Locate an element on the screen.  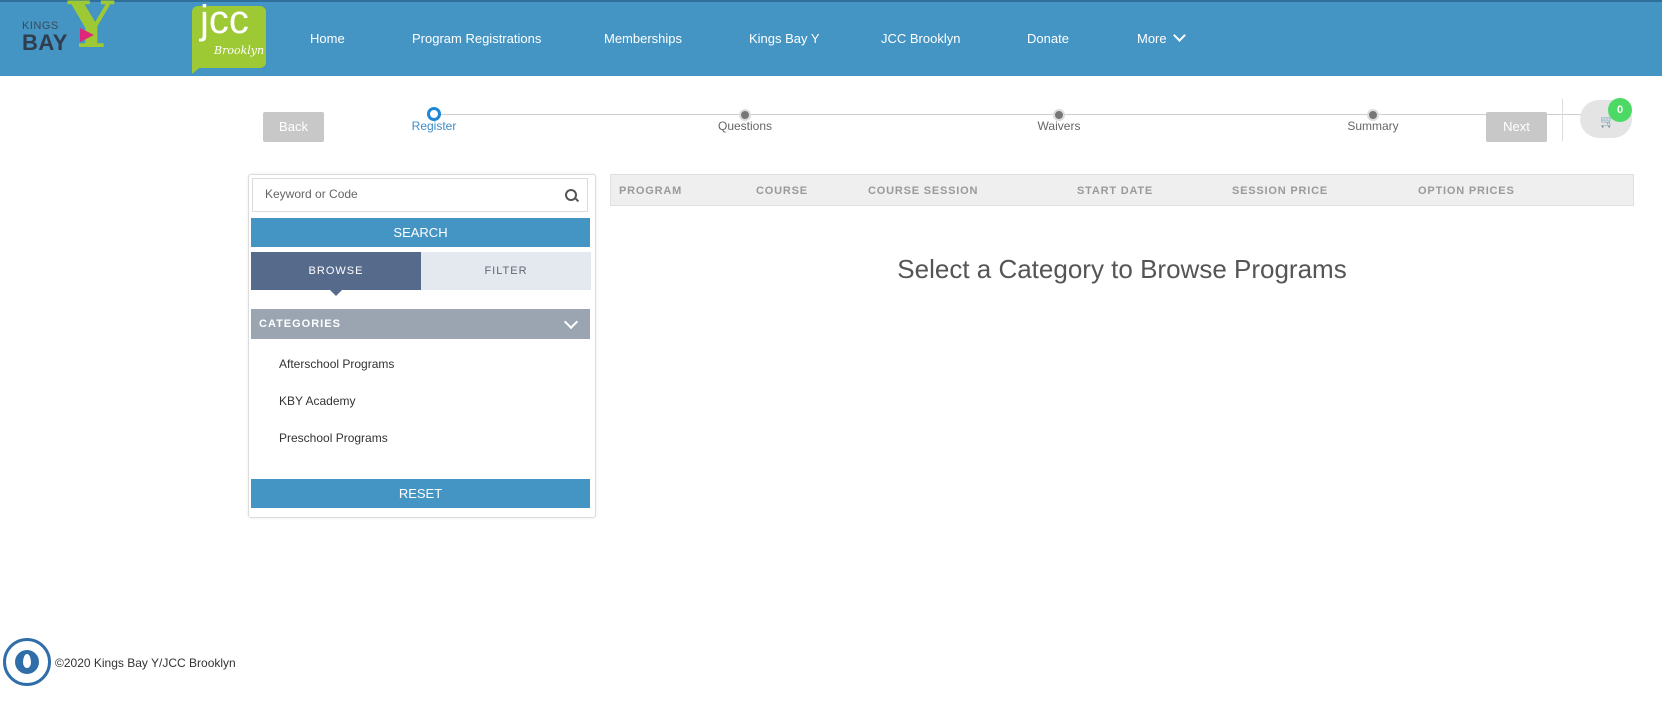
nav-memberships: Memberships is located at coordinates (643, 38).